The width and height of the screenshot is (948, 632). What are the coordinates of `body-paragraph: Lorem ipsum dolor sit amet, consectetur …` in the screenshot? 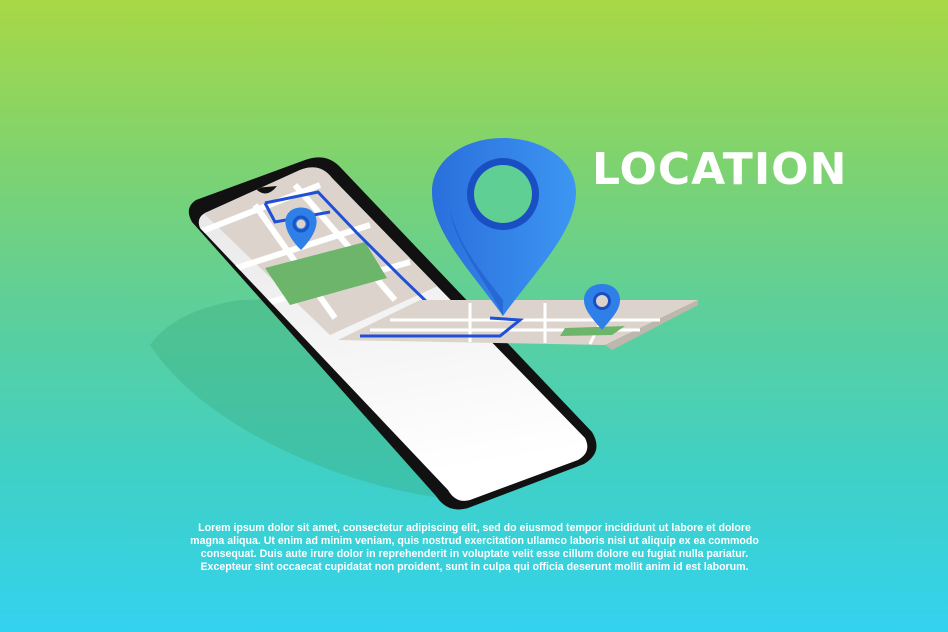 It's located at (474, 547).